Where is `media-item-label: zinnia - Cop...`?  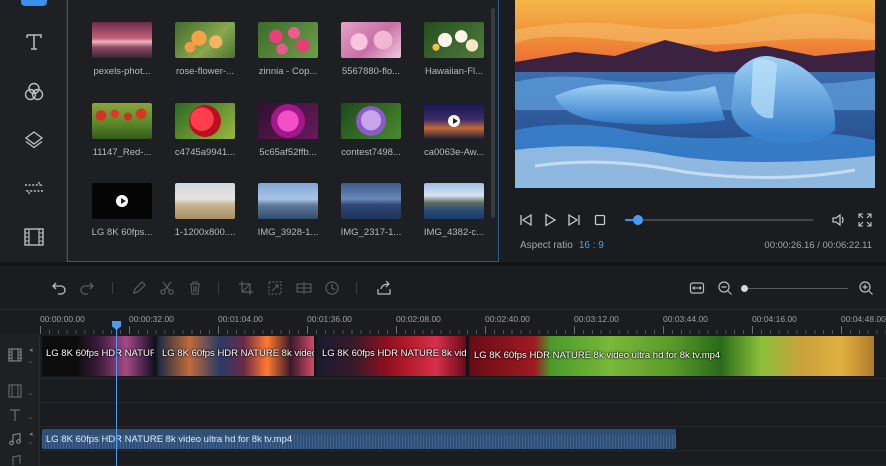 media-item-label: zinnia - Cop... is located at coordinates (288, 71).